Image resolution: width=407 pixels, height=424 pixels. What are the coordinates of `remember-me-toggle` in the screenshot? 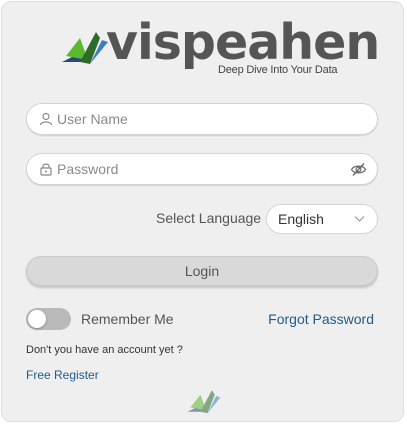 It's located at (48, 319).